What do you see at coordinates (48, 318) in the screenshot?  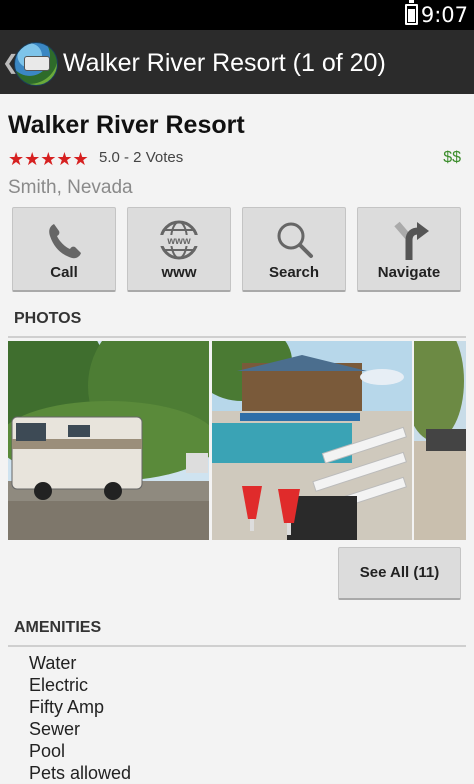 I see `photos-heading: PHOTOS` at bounding box center [48, 318].